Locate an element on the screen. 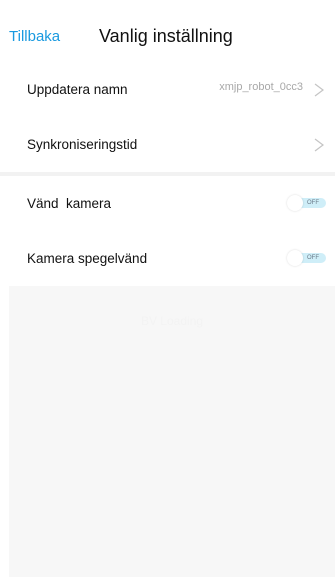  sync-time-row: Synkroniseringstid is located at coordinates (172, 144).